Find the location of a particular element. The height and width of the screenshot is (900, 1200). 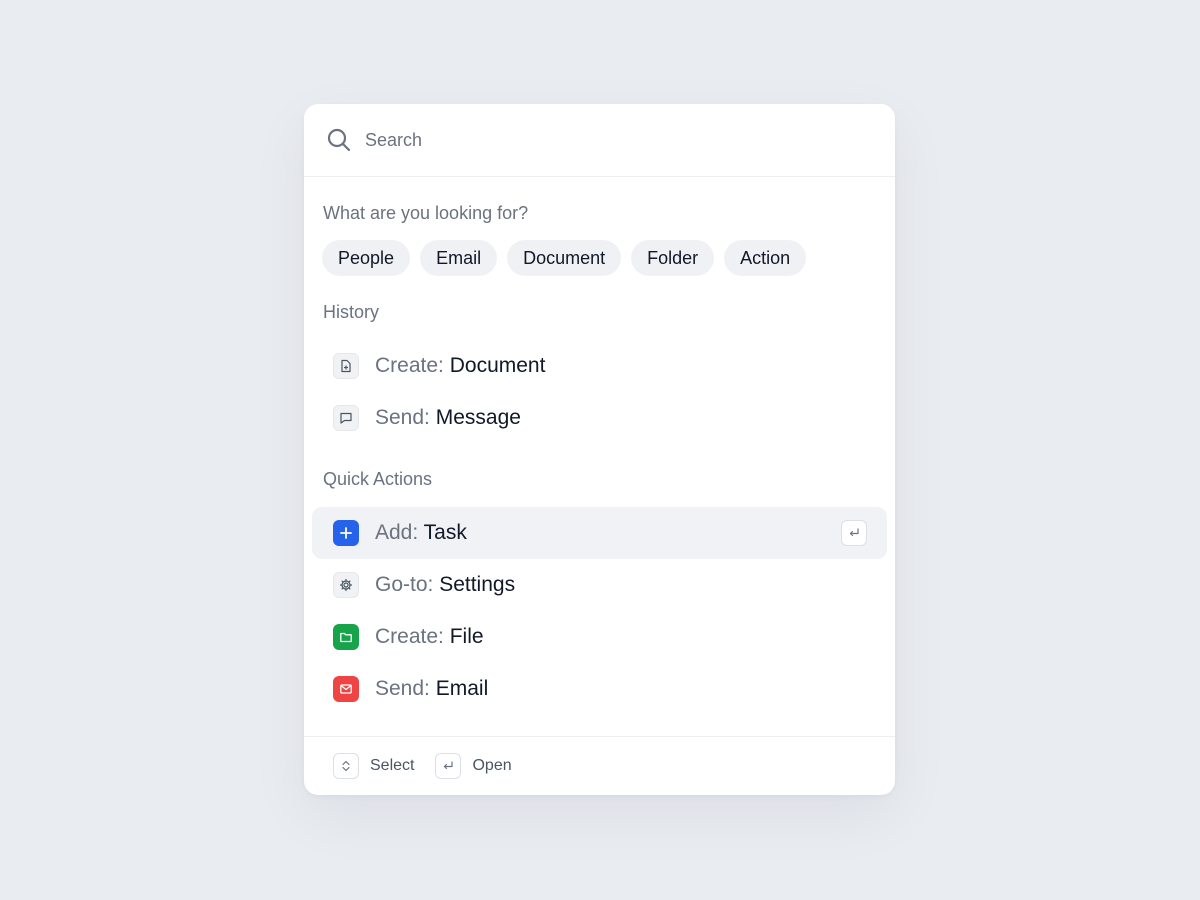

quick-action-create-file: Create: File is located at coordinates (599, 637).